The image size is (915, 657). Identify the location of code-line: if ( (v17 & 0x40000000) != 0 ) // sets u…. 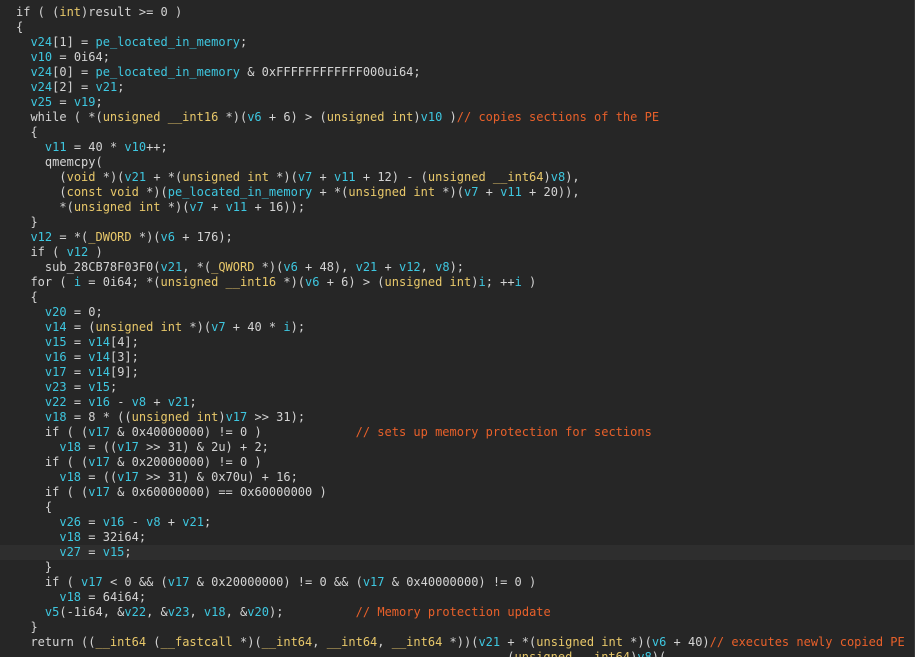
(457, 432).